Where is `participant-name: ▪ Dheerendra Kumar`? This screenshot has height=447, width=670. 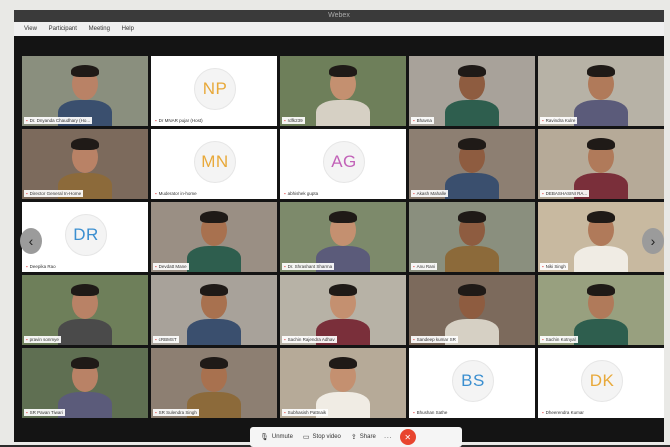
participant-name: ▪ Dheerendra Kumar is located at coordinates (563, 412).